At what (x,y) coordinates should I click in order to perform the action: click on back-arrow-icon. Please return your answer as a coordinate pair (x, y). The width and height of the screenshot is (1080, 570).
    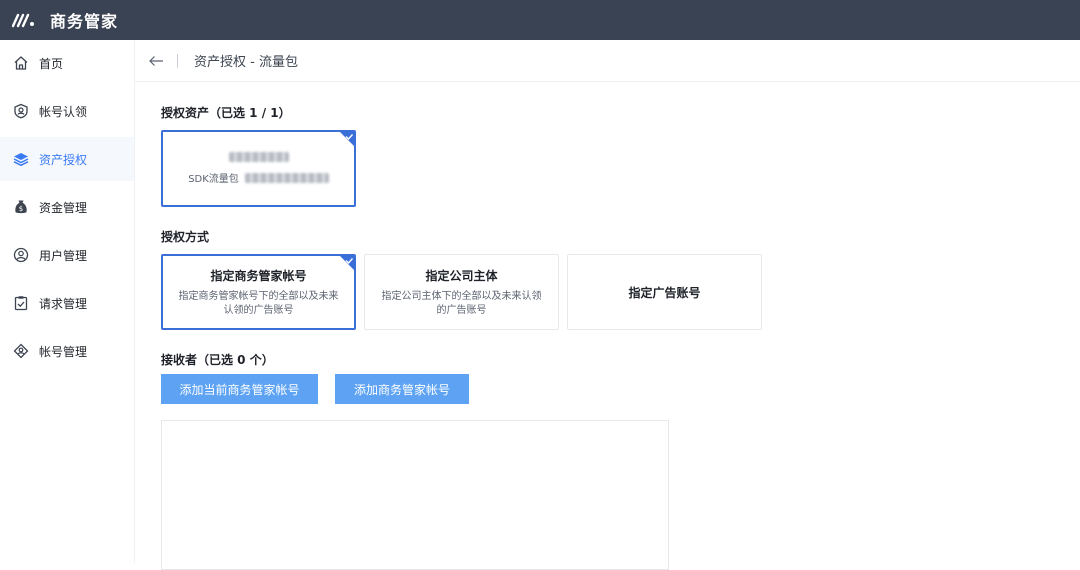
    Looking at the image, I should click on (156, 61).